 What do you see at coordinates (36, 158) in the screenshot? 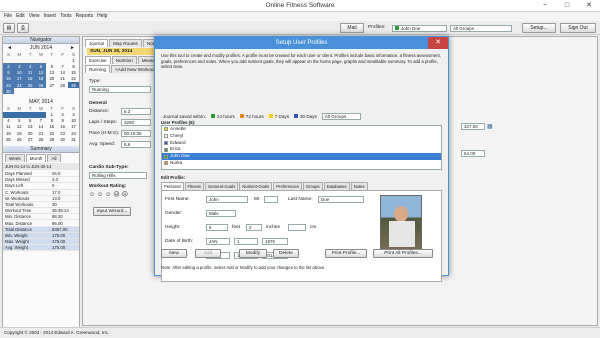
I see `tab-summary-month: Month` at bounding box center [36, 158].